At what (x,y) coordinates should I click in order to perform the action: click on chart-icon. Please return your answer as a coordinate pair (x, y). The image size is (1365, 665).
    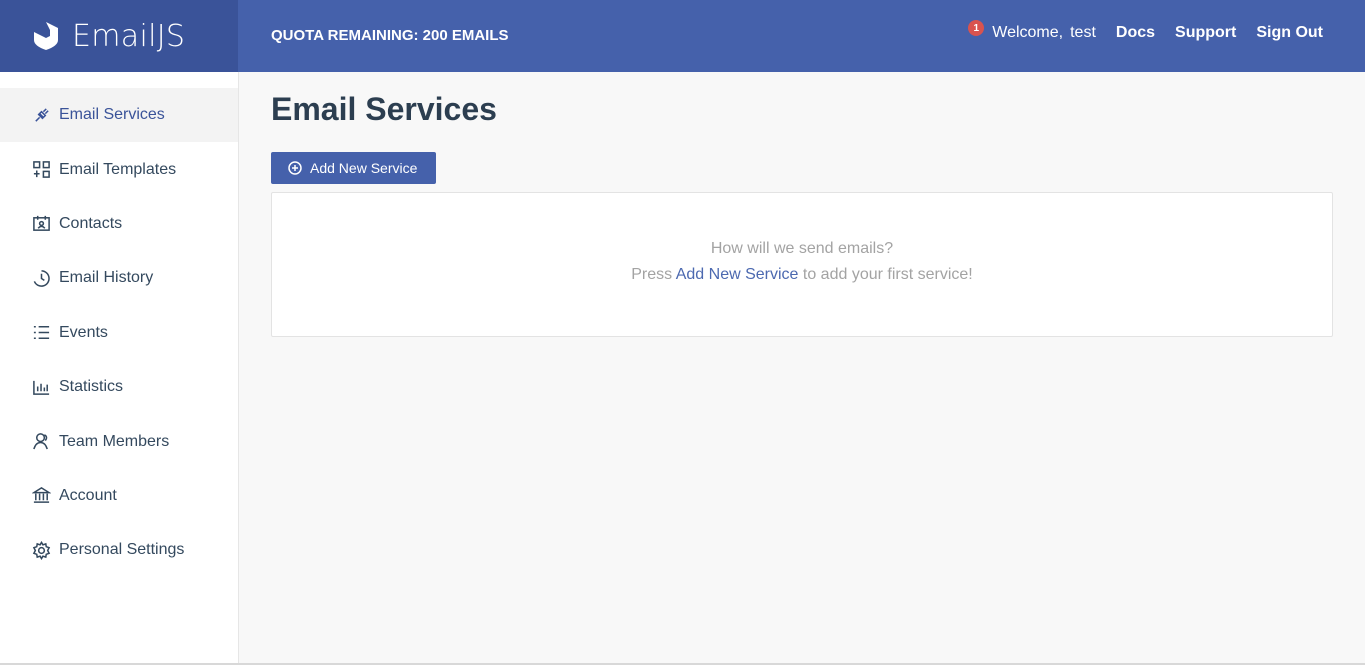
    Looking at the image, I should click on (41, 387).